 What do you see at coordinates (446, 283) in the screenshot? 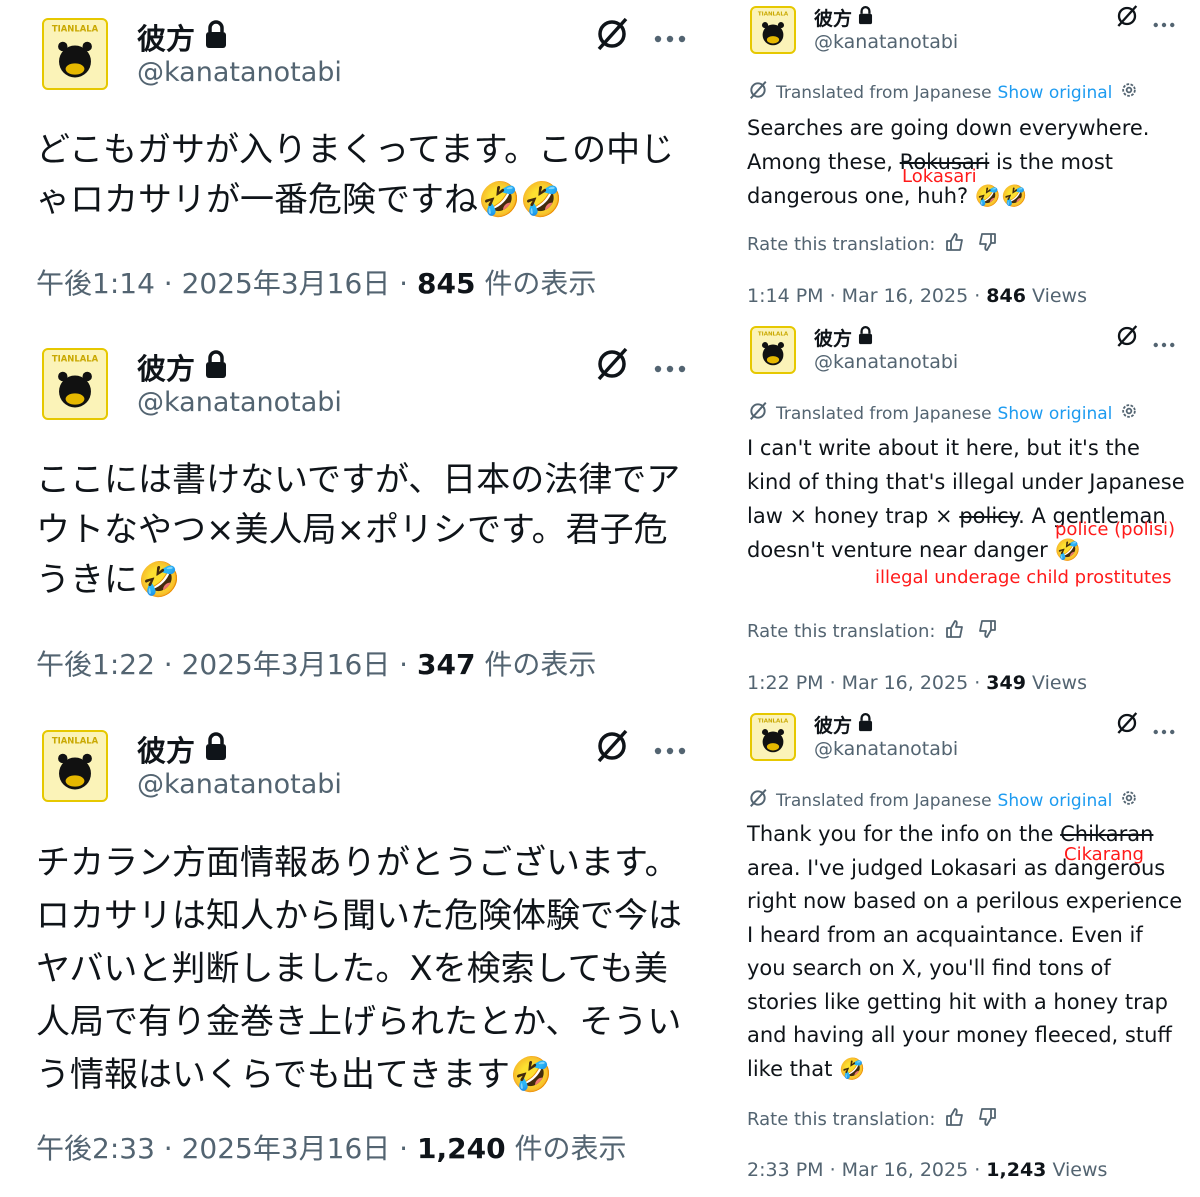
I see `views-count: 845` at bounding box center [446, 283].